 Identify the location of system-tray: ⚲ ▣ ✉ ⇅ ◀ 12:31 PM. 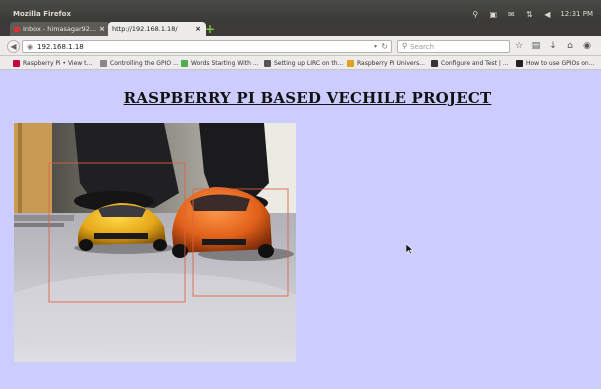
(531, 14).